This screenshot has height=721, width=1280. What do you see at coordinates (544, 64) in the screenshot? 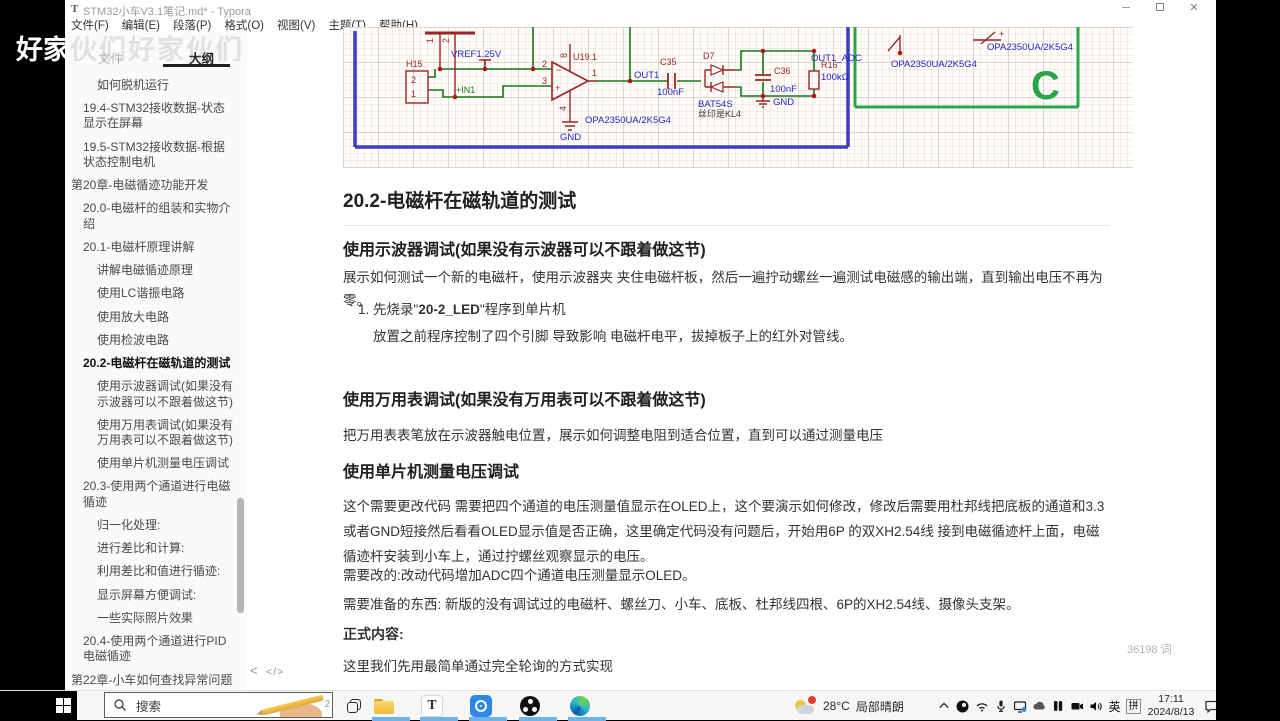
I see `opamp-pin2: 2` at bounding box center [544, 64].